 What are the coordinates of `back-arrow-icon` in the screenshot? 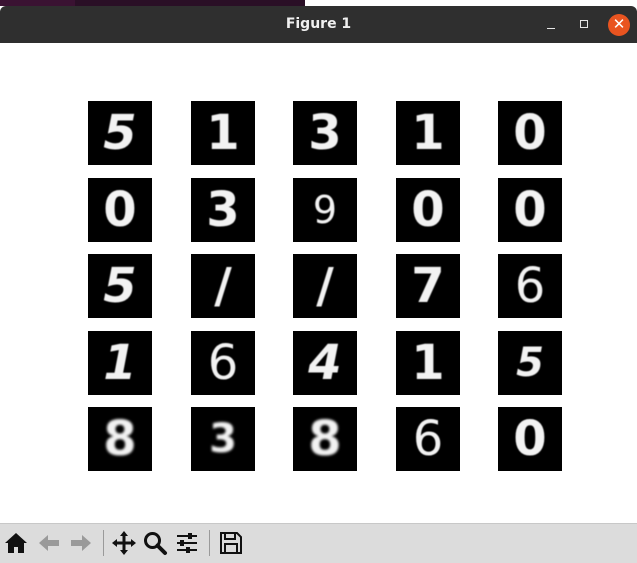 It's located at (49, 543).